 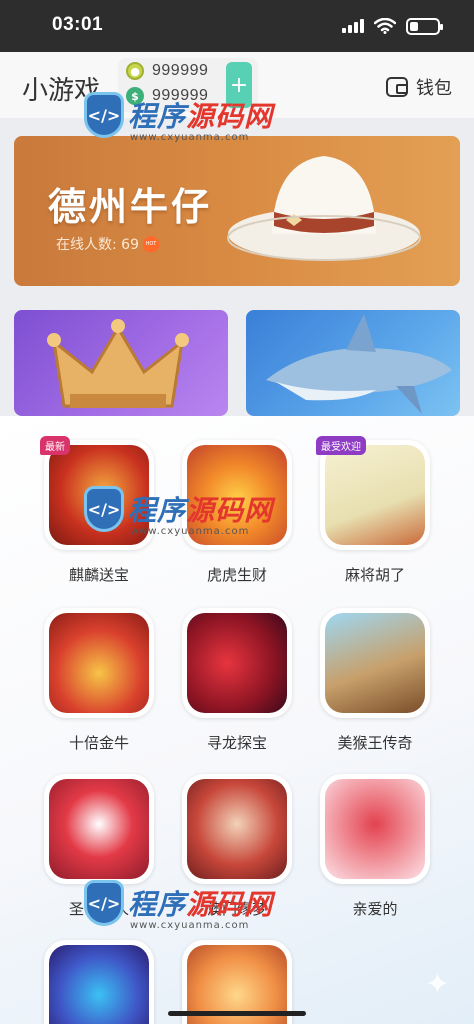 What do you see at coordinates (437, 984) in the screenshot?
I see `sparkle-icon: ✦` at bounding box center [437, 984].